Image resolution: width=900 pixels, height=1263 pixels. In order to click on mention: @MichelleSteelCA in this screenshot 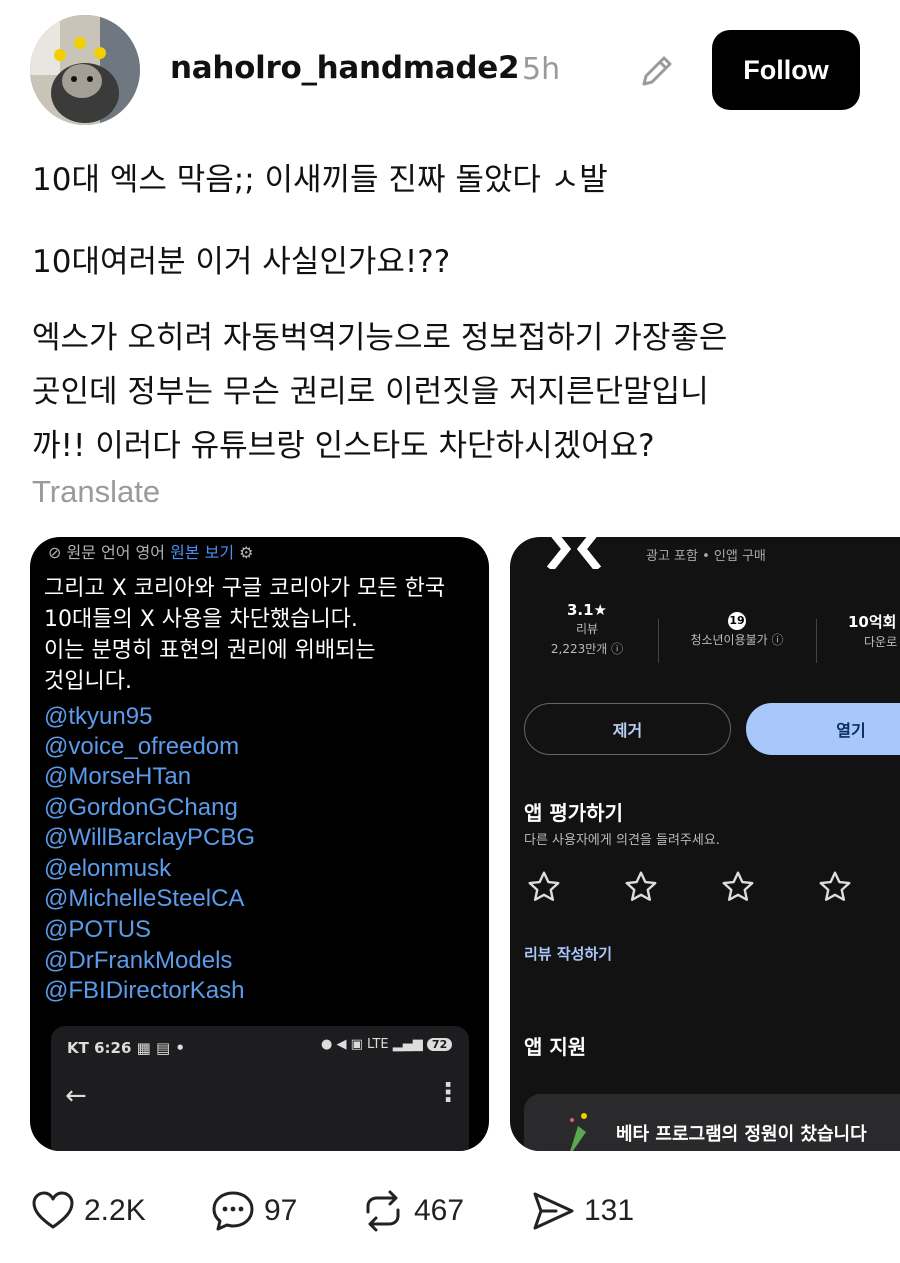, I will do `click(144, 898)`.